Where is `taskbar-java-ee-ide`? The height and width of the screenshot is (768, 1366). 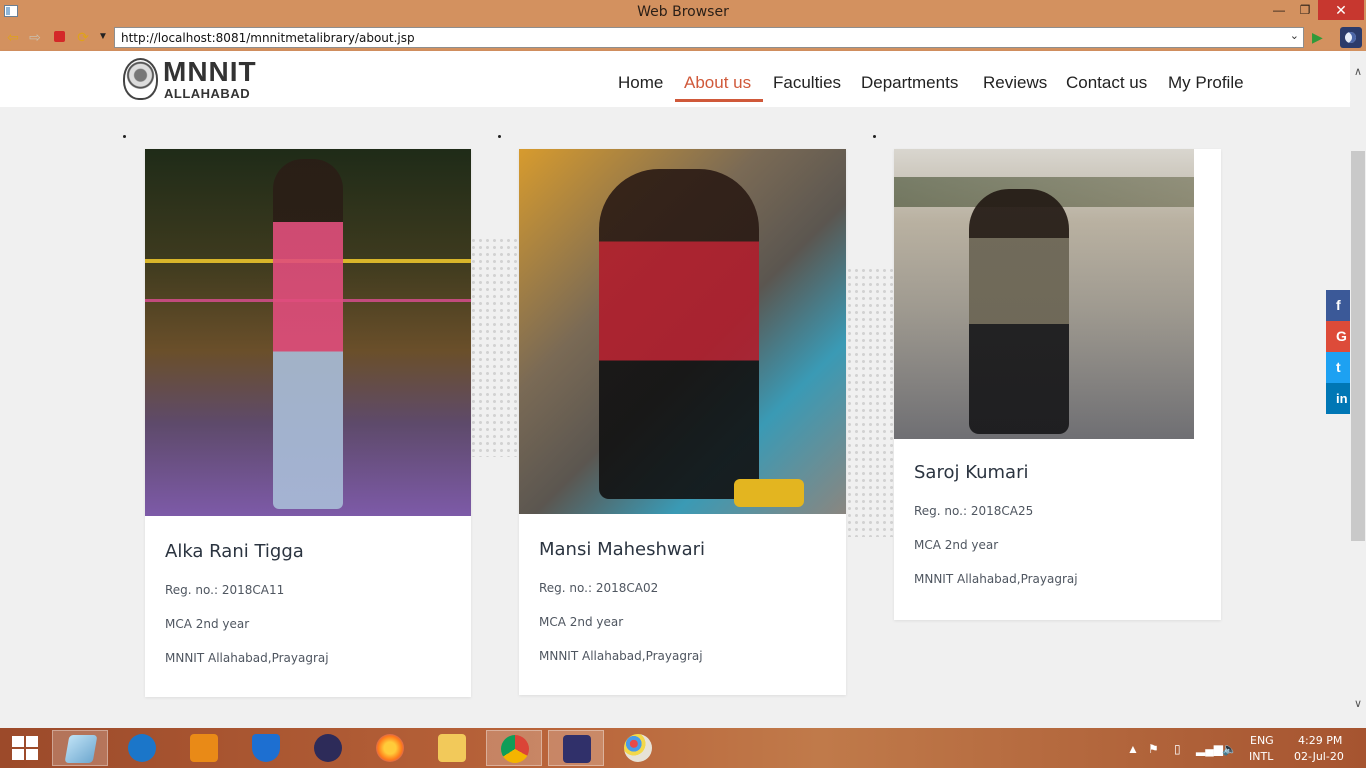
taskbar-java-ee-ide is located at coordinates (576, 748).